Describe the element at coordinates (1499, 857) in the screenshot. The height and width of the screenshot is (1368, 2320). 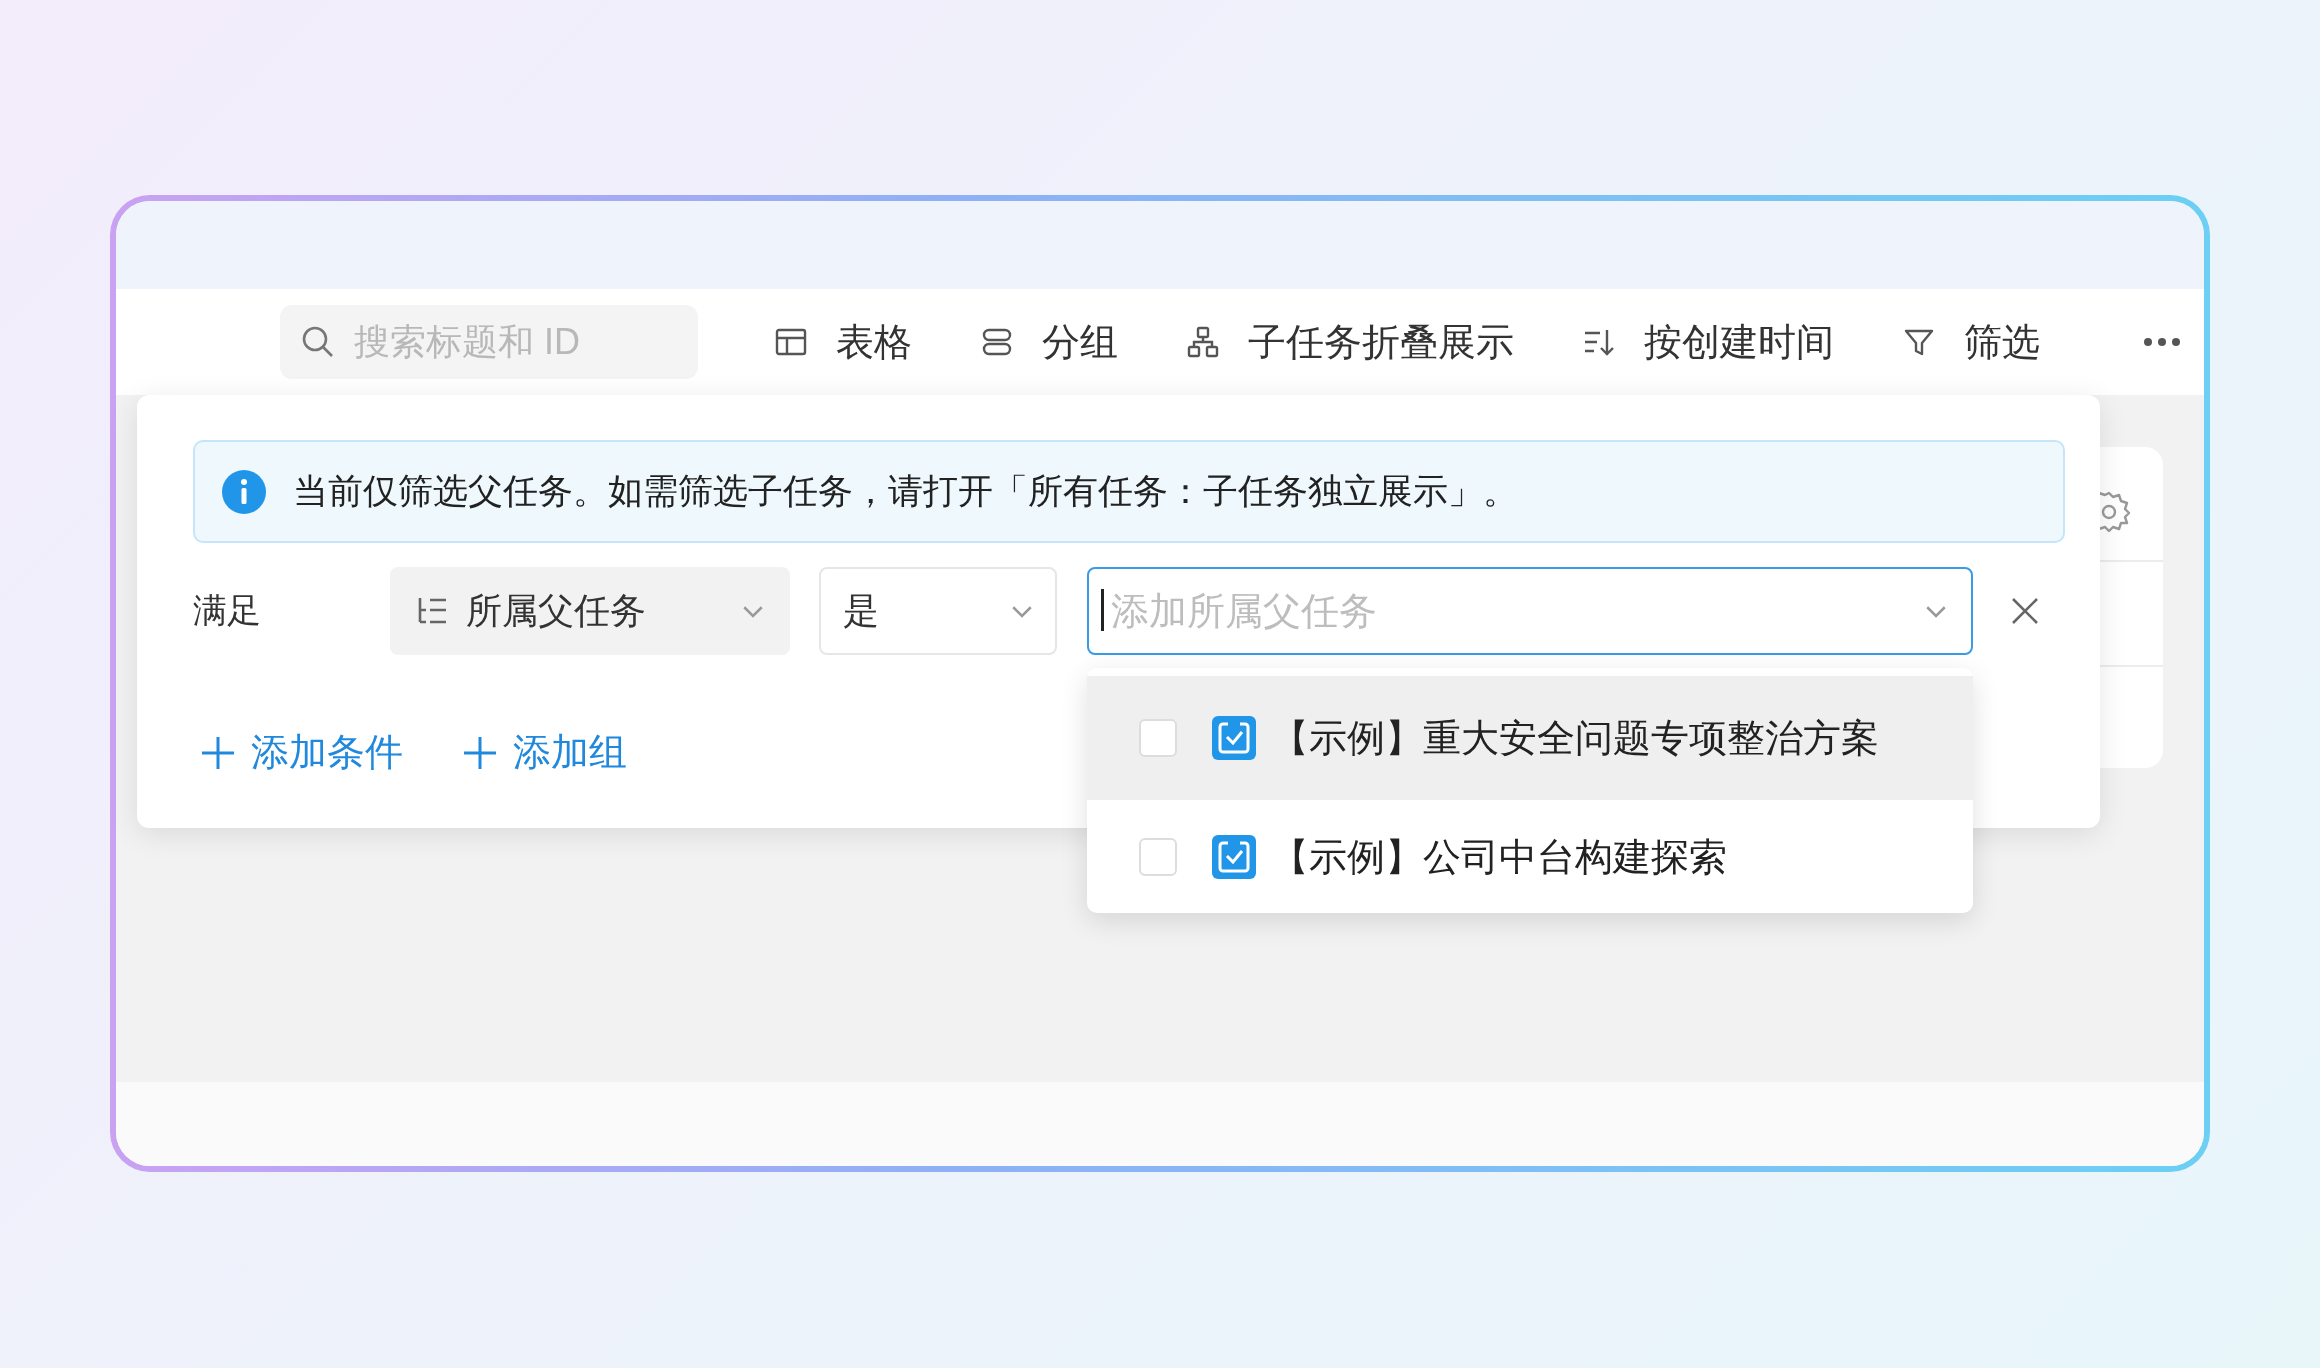
I see `option-label: 【示例】公司中台构建探索` at that location.